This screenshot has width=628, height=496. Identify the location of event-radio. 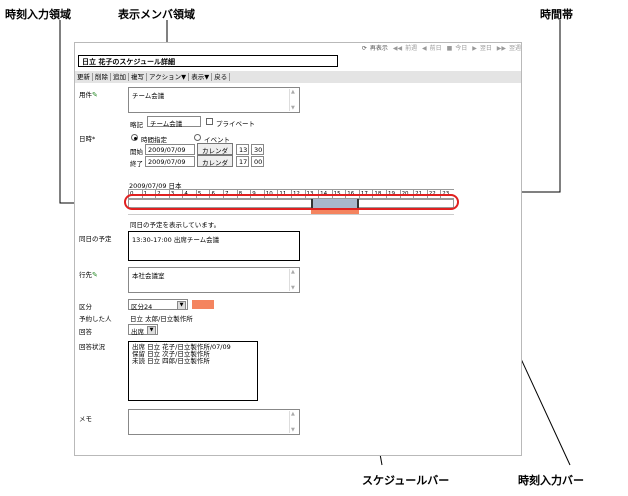
(197, 137).